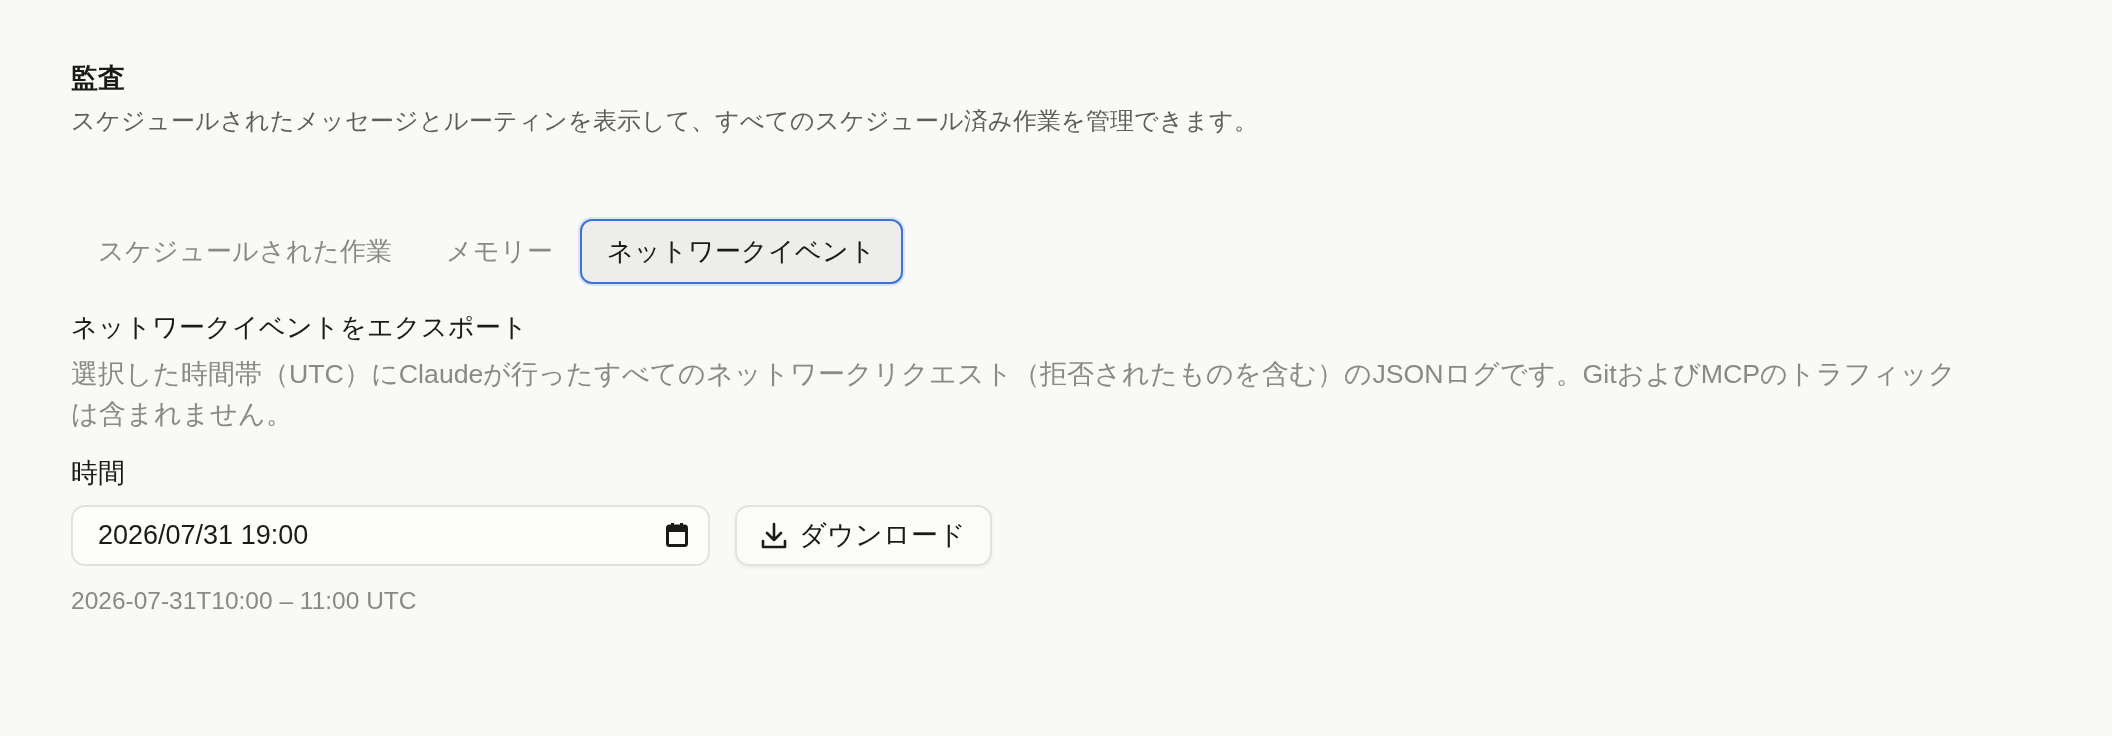  What do you see at coordinates (774, 535) in the screenshot?
I see `download-icon` at bounding box center [774, 535].